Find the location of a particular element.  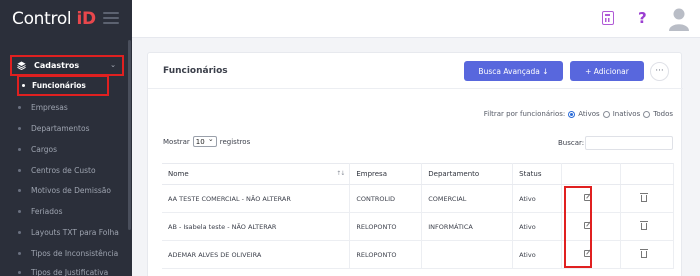

radio-todos is located at coordinates (647, 114).